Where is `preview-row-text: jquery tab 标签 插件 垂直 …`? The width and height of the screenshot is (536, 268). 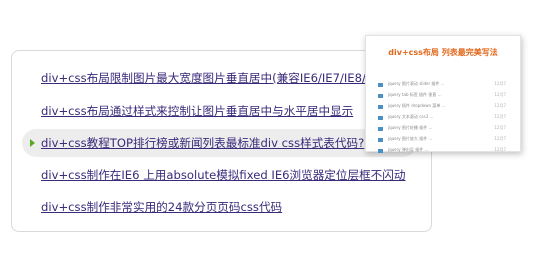
preview-row-text: jquery tab 标签 插件 垂直 … is located at coordinates (415, 94).